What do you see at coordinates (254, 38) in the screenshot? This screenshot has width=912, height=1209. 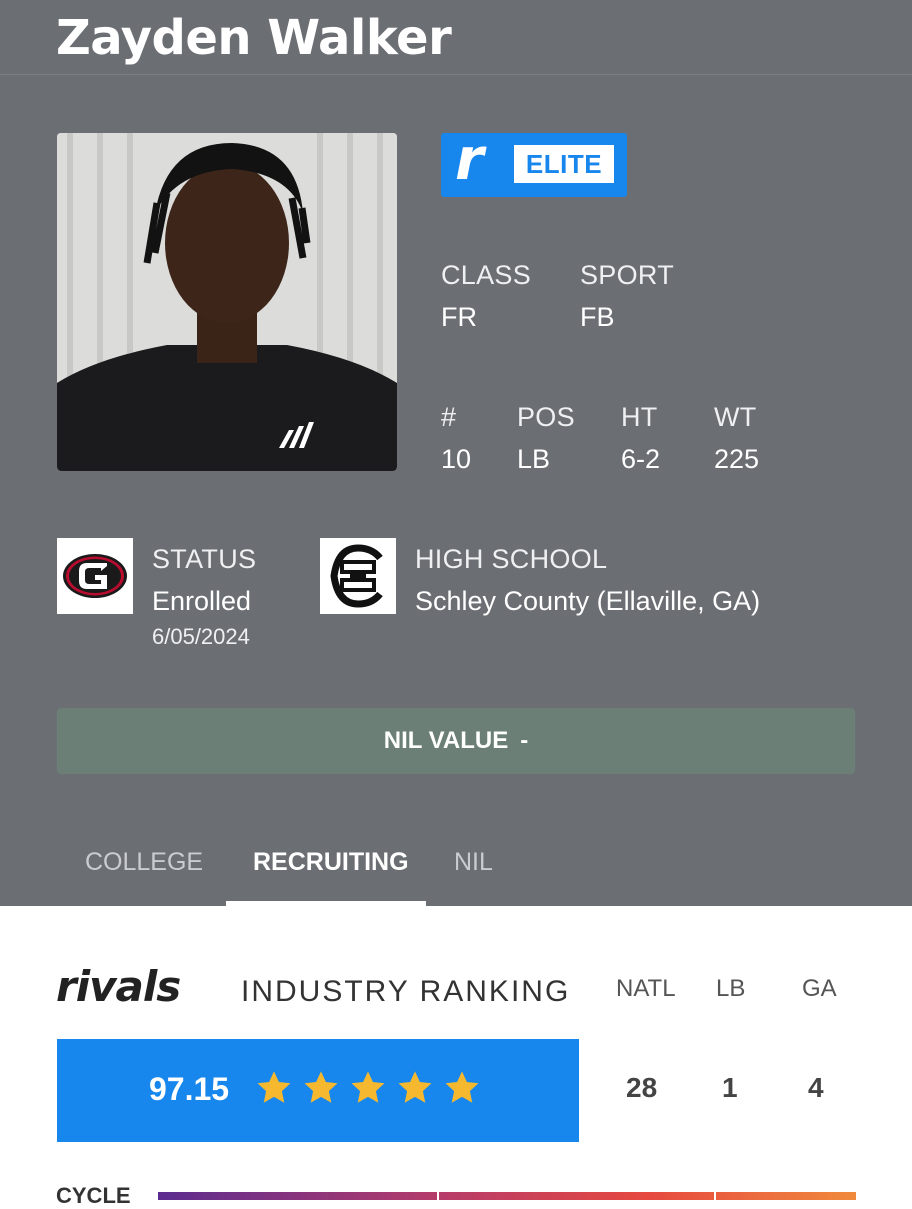 I see `player-name: Zayden Walker` at bounding box center [254, 38].